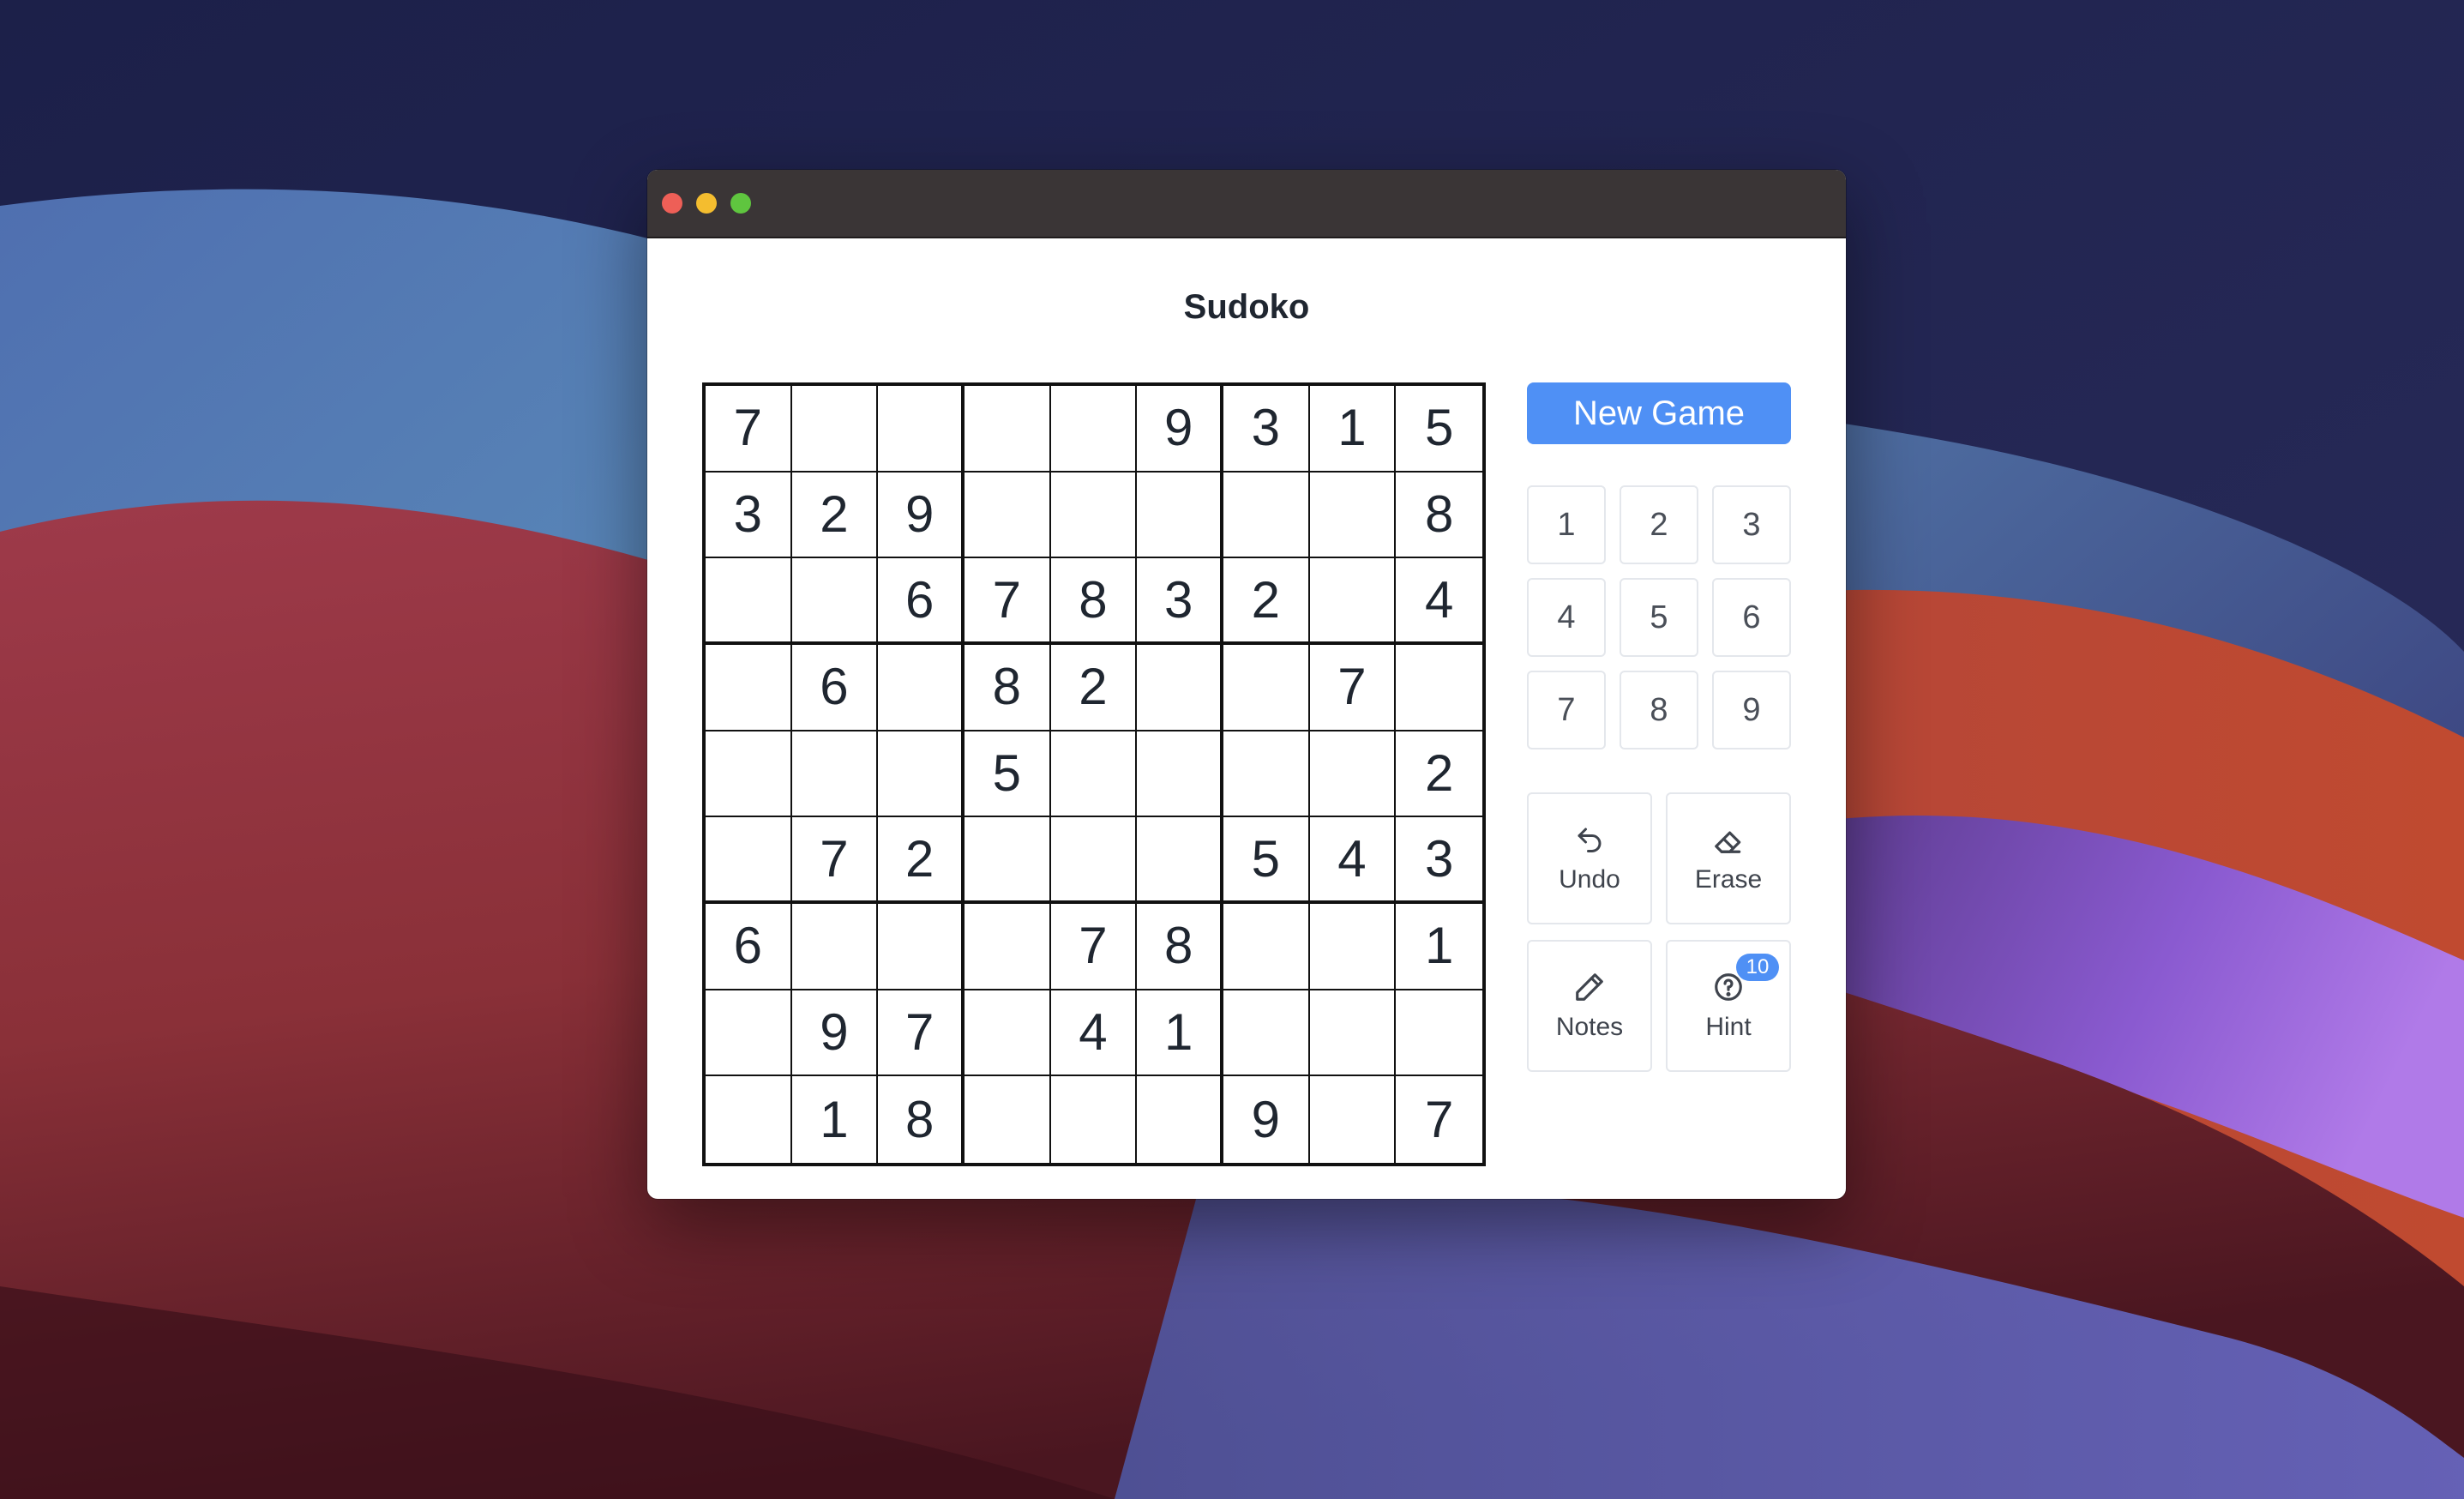  Describe the element at coordinates (1439, 429) in the screenshot. I see `board-cell-r1-c9: 5` at that location.